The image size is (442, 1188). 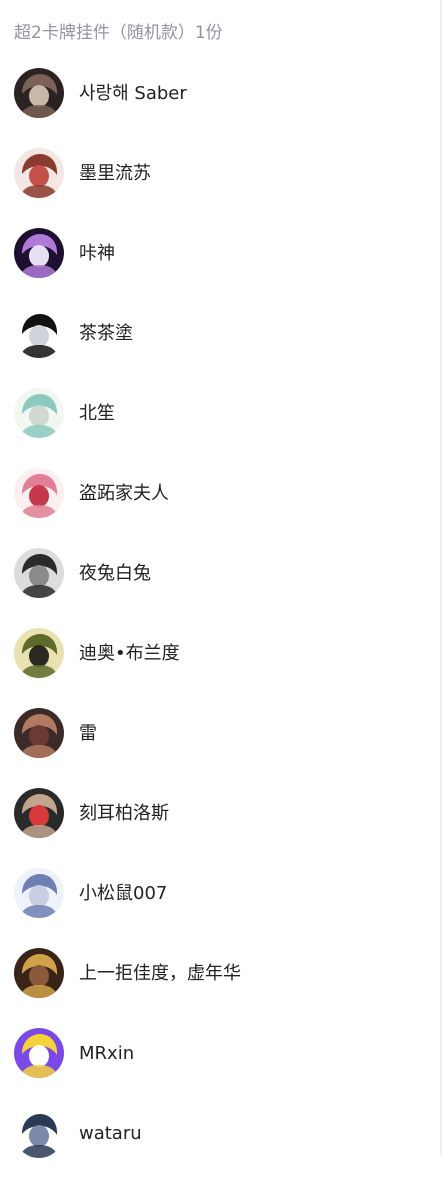 I want to click on mint-hair-avatar-icon, so click(x=39, y=413).